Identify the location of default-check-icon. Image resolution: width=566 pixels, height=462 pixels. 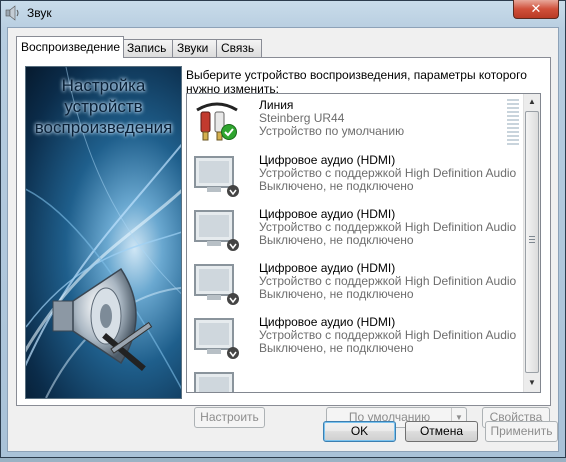
(229, 132).